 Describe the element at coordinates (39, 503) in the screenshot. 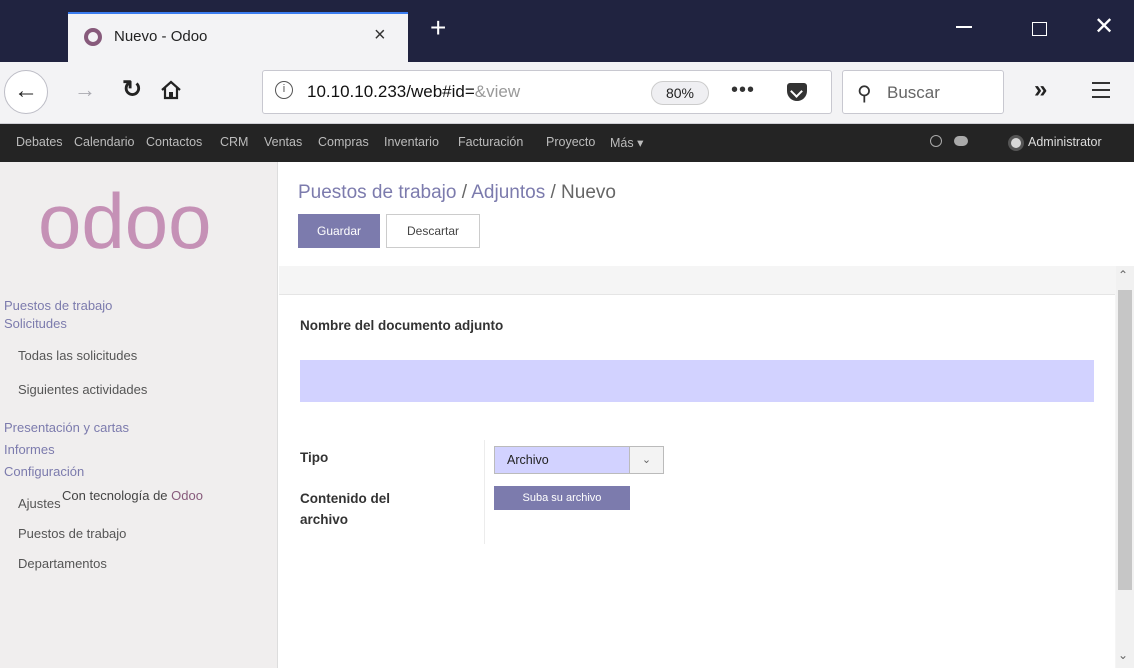

I see `sidebar-item-ajustes: Ajustes` at that location.